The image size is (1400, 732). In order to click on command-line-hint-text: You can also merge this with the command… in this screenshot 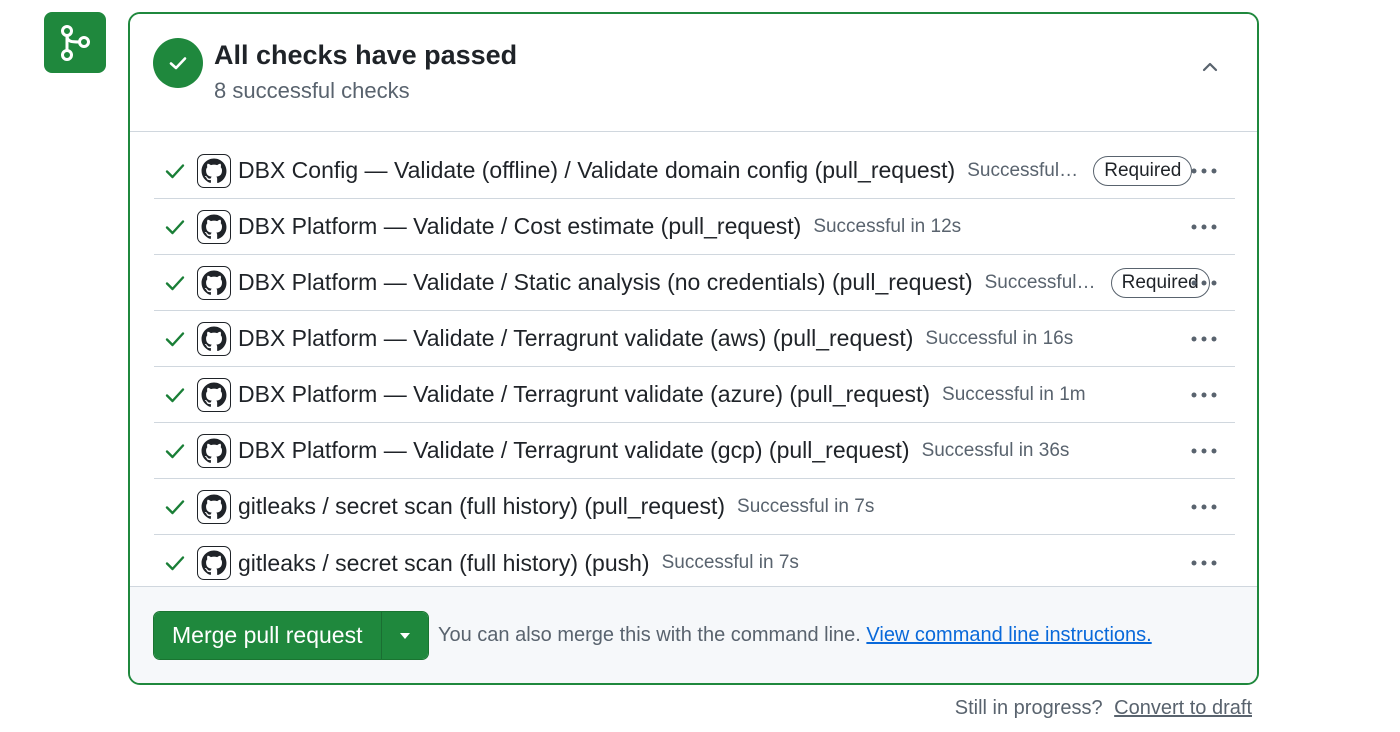, I will do `click(649, 635)`.